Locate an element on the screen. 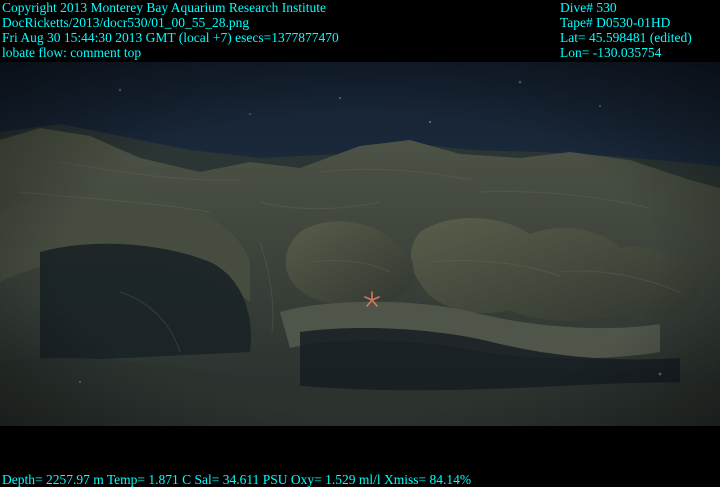  comment-text: lobate flow: comment top is located at coordinates (72, 52).